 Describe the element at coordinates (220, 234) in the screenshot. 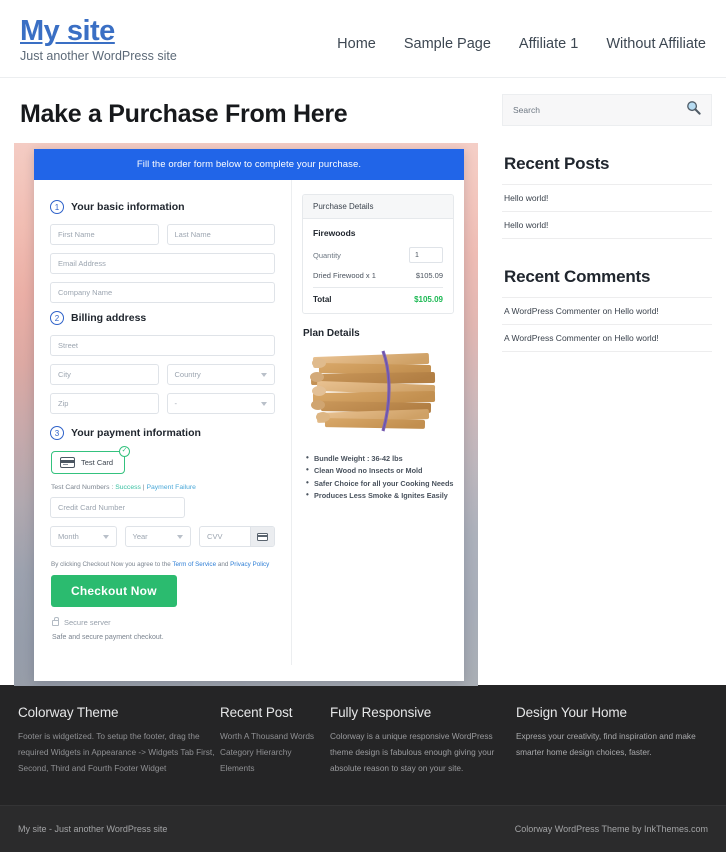

I see `last-name-input: Last Name` at that location.